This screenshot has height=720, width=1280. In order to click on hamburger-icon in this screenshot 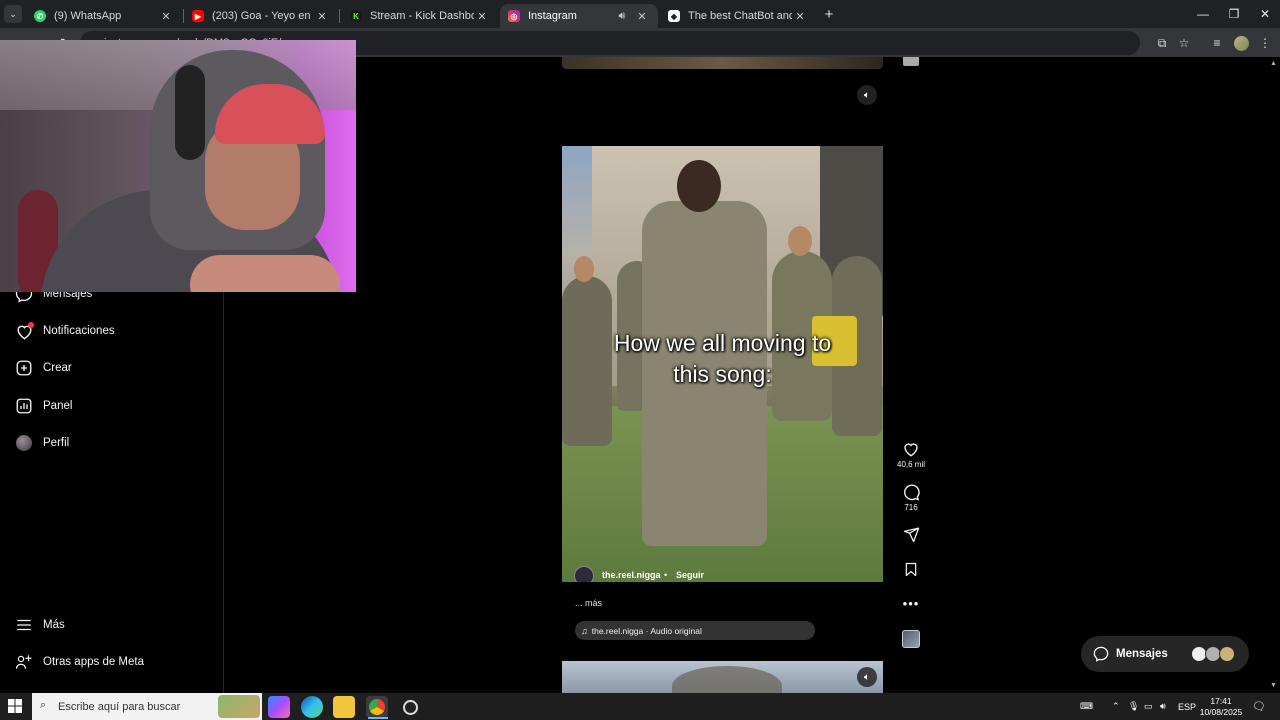, I will do `click(24, 625)`.